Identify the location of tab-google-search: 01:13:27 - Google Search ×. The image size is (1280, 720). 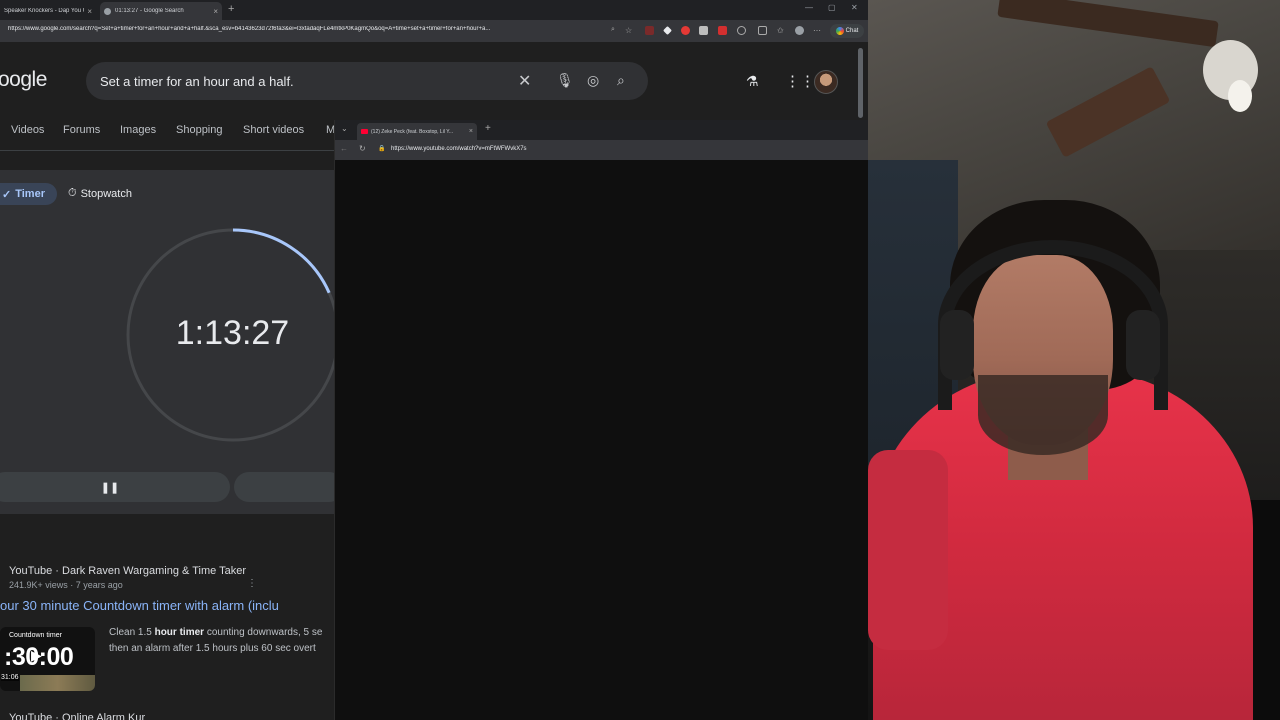
(161, 11).